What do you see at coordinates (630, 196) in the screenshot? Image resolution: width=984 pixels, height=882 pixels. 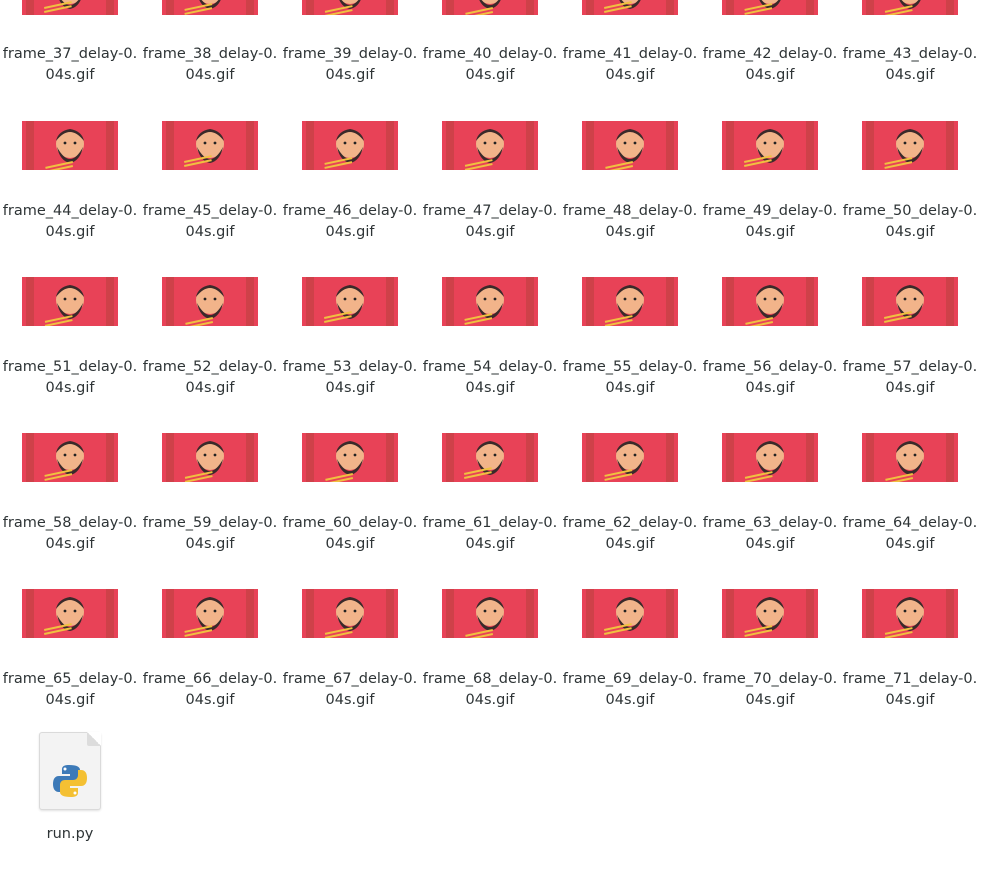 I see `file-item-image: frame_48_delay-0.04s.gif` at bounding box center [630, 196].